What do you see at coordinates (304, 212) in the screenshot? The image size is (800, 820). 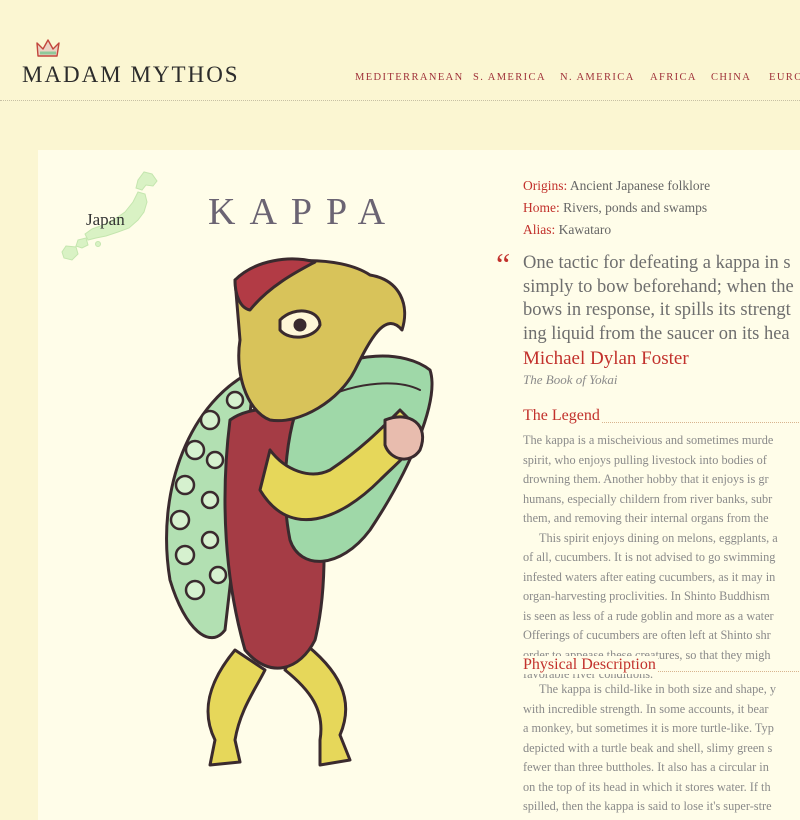 I see `page-title: KAPPA` at bounding box center [304, 212].